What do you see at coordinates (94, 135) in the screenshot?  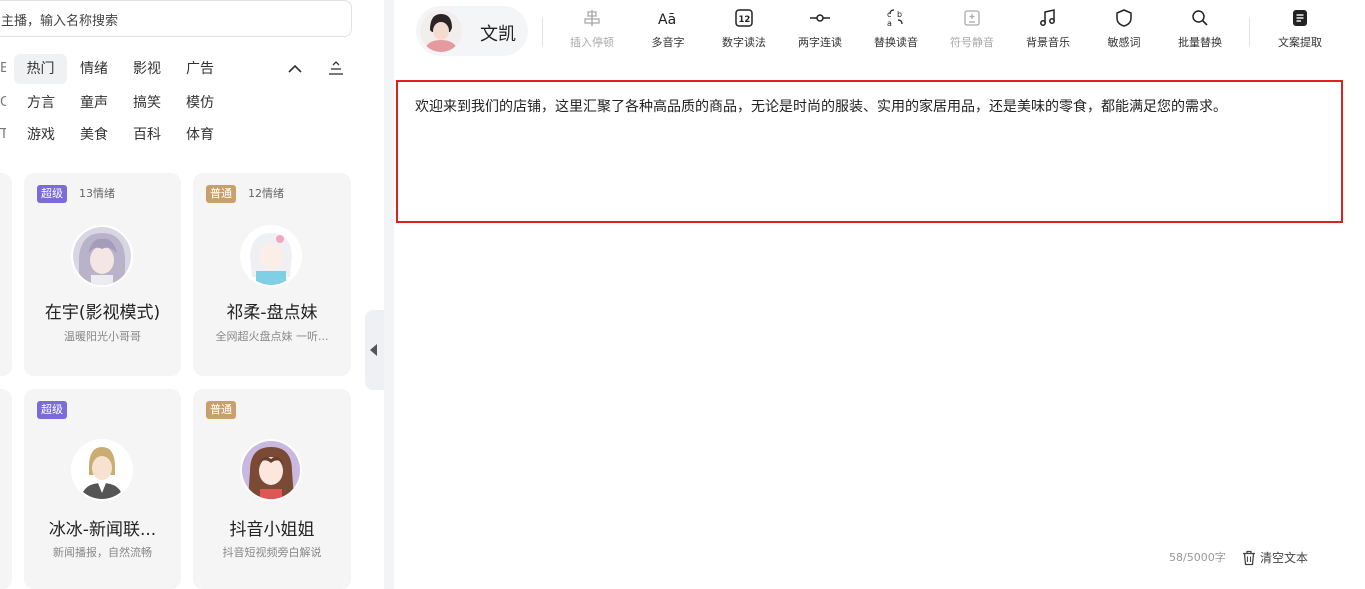 I see `category-food: 美食` at bounding box center [94, 135].